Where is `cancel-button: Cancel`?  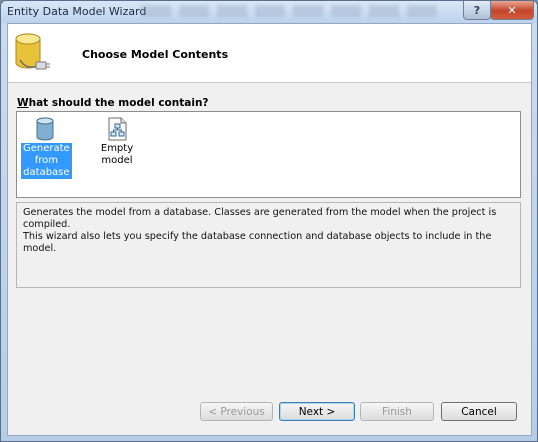
cancel-button: Cancel is located at coordinates (479, 411).